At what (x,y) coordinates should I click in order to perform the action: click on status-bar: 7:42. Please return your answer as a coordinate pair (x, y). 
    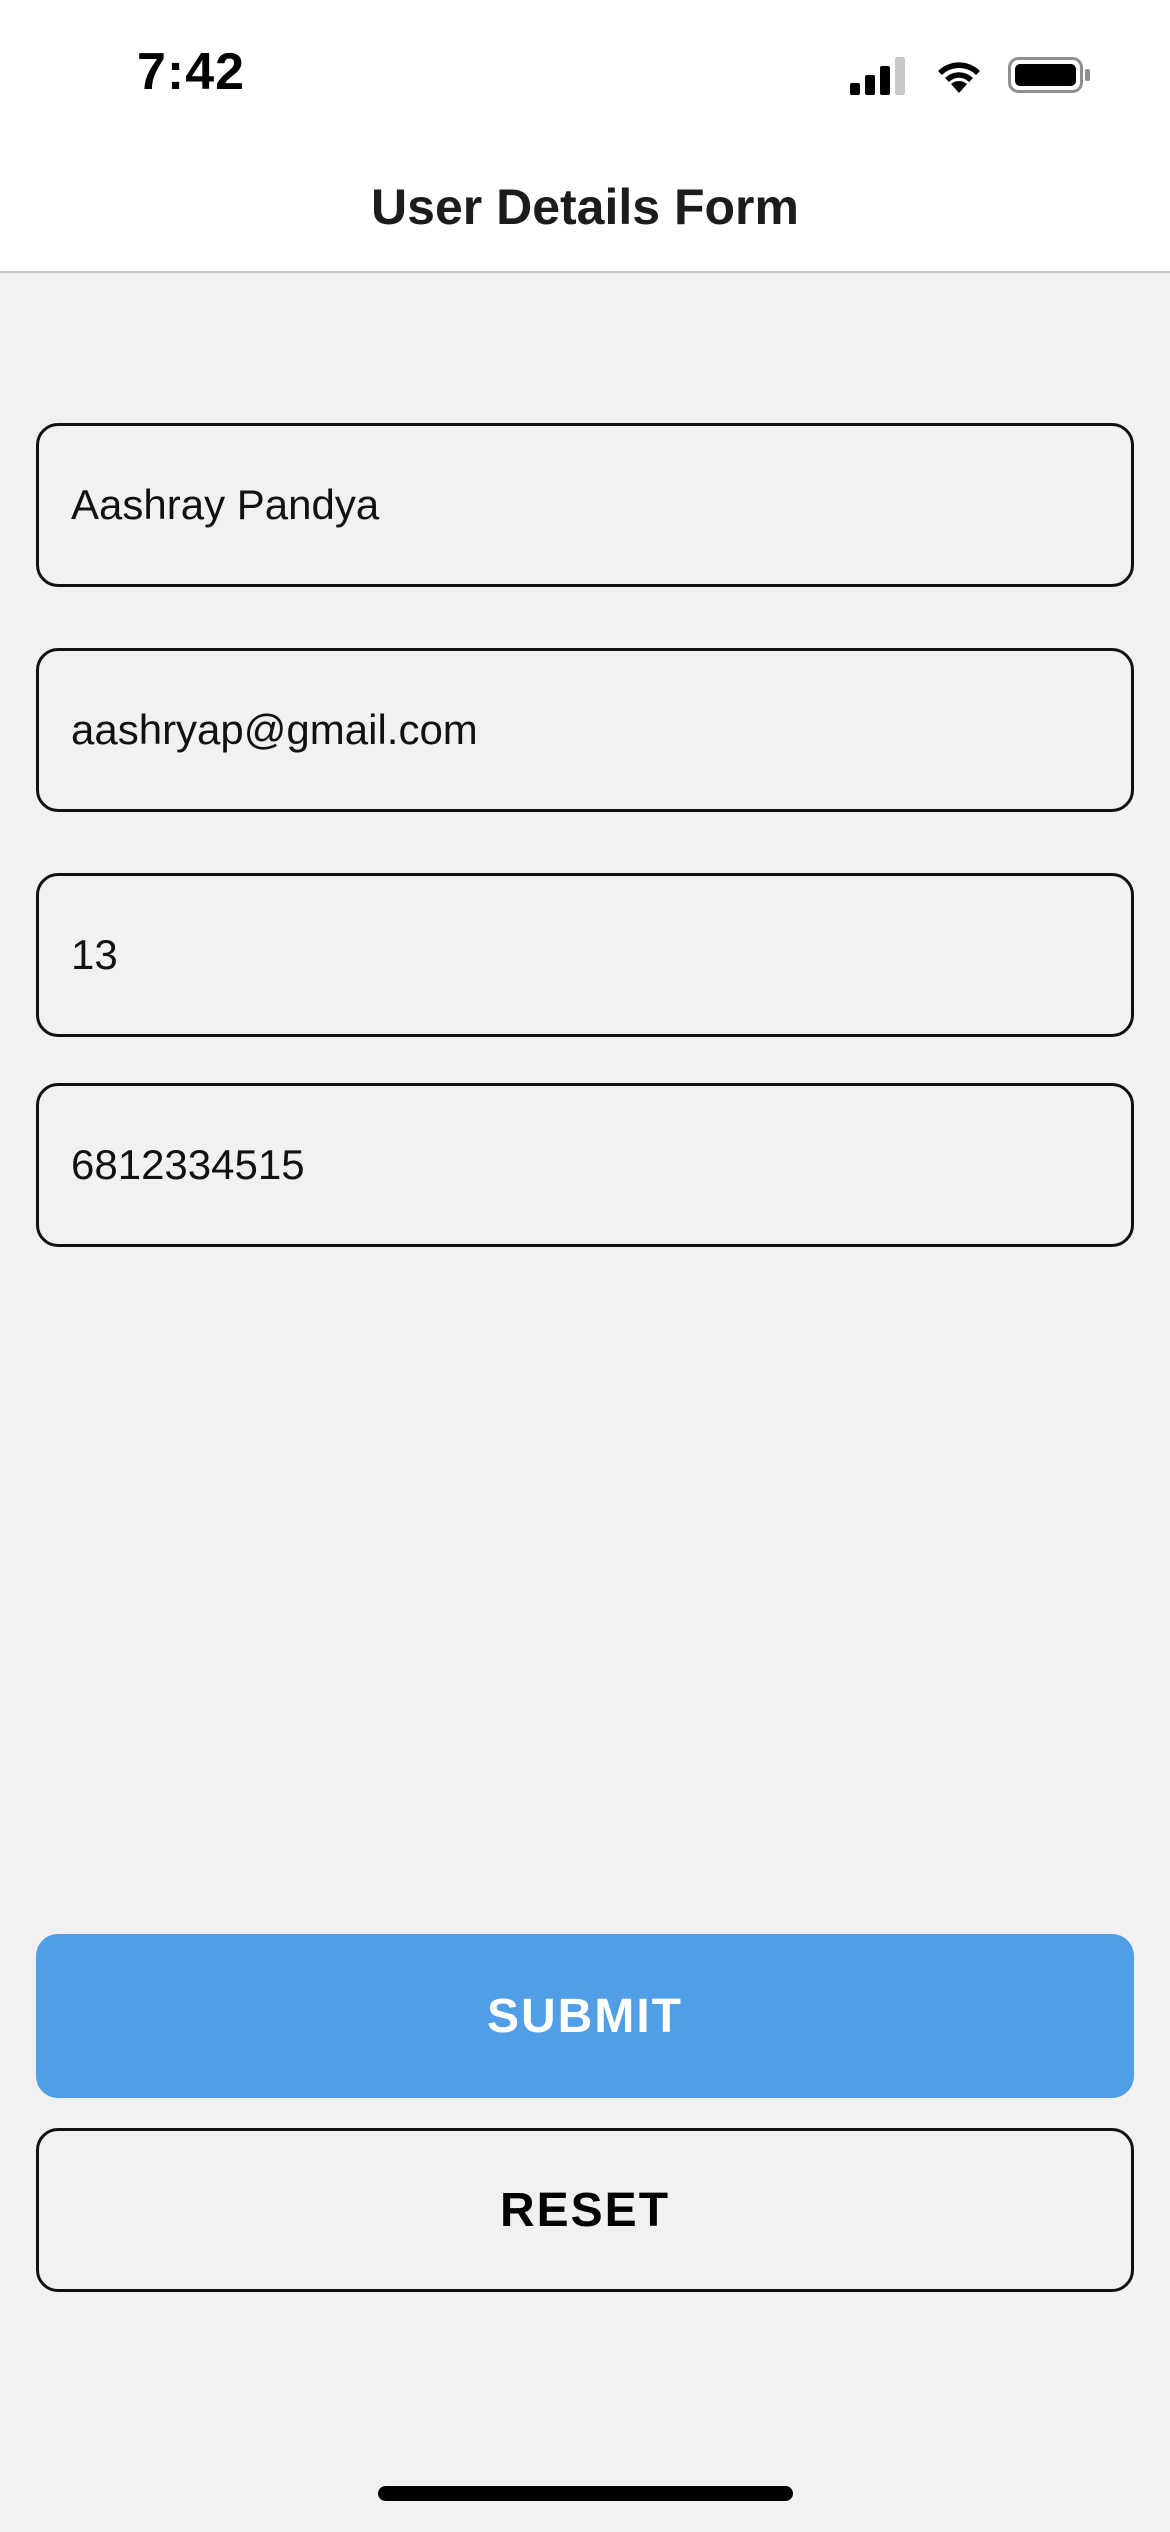
    Looking at the image, I should click on (585, 70).